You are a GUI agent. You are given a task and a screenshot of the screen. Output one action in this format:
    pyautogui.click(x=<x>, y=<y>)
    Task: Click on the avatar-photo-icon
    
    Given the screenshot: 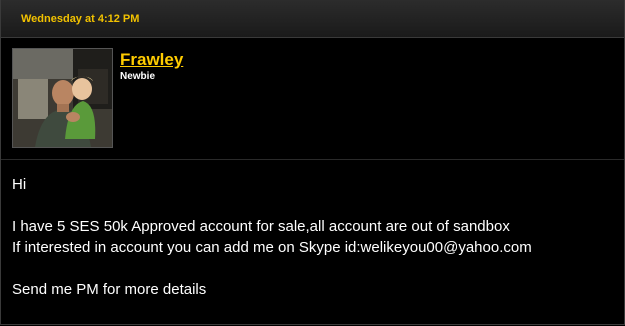 What is the action you would take?
    pyautogui.click(x=62, y=98)
    